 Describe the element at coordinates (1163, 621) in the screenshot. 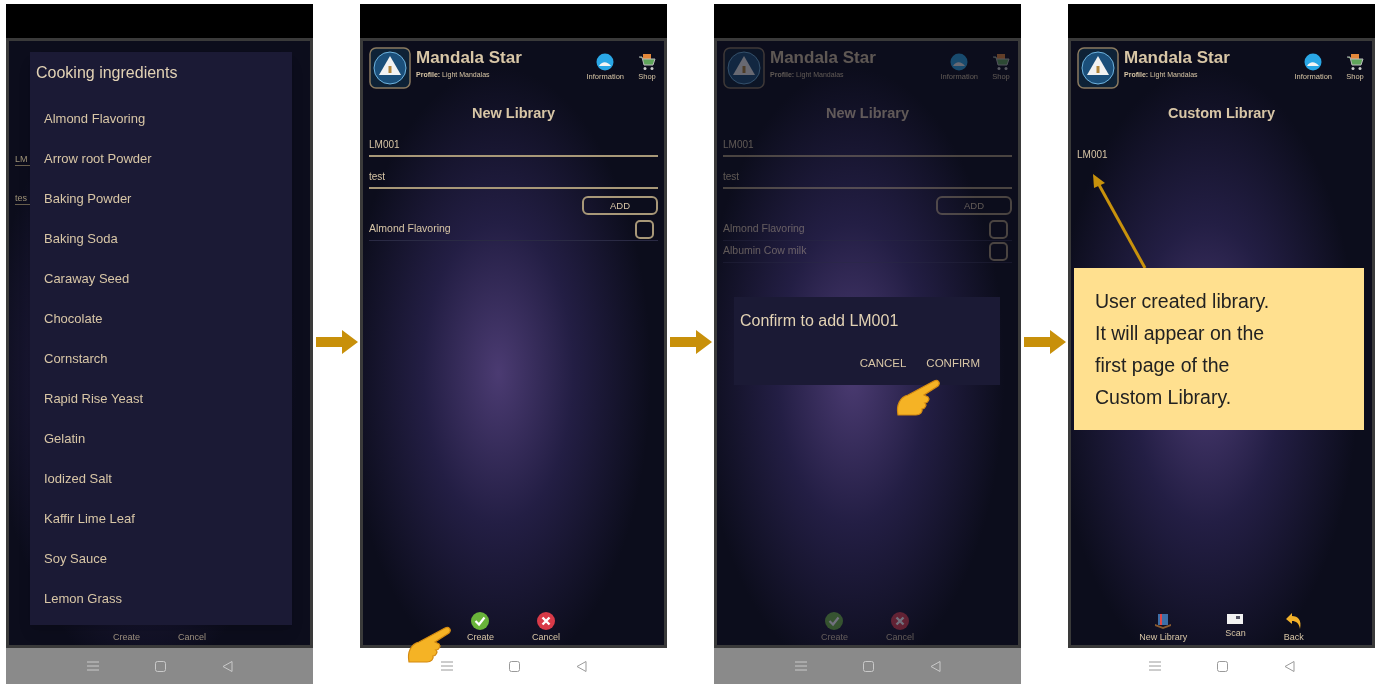

I see `book-icon` at that location.